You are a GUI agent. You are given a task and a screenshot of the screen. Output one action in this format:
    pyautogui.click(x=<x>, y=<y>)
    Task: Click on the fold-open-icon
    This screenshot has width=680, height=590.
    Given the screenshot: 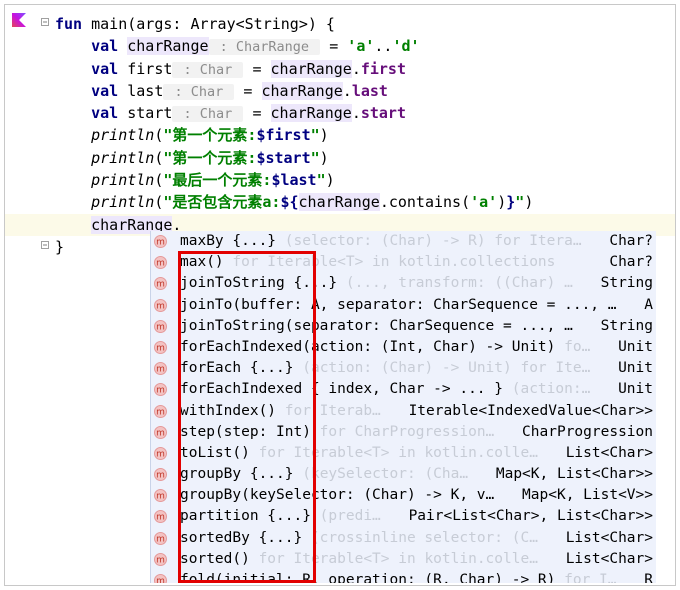 What is the action you would take?
    pyautogui.click(x=45, y=22)
    